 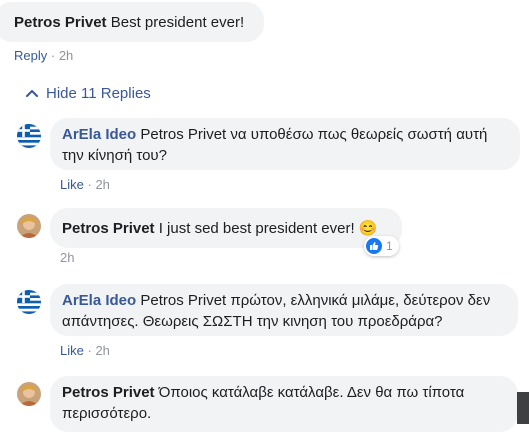 I want to click on reaction-badge: 1, so click(x=381, y=246).